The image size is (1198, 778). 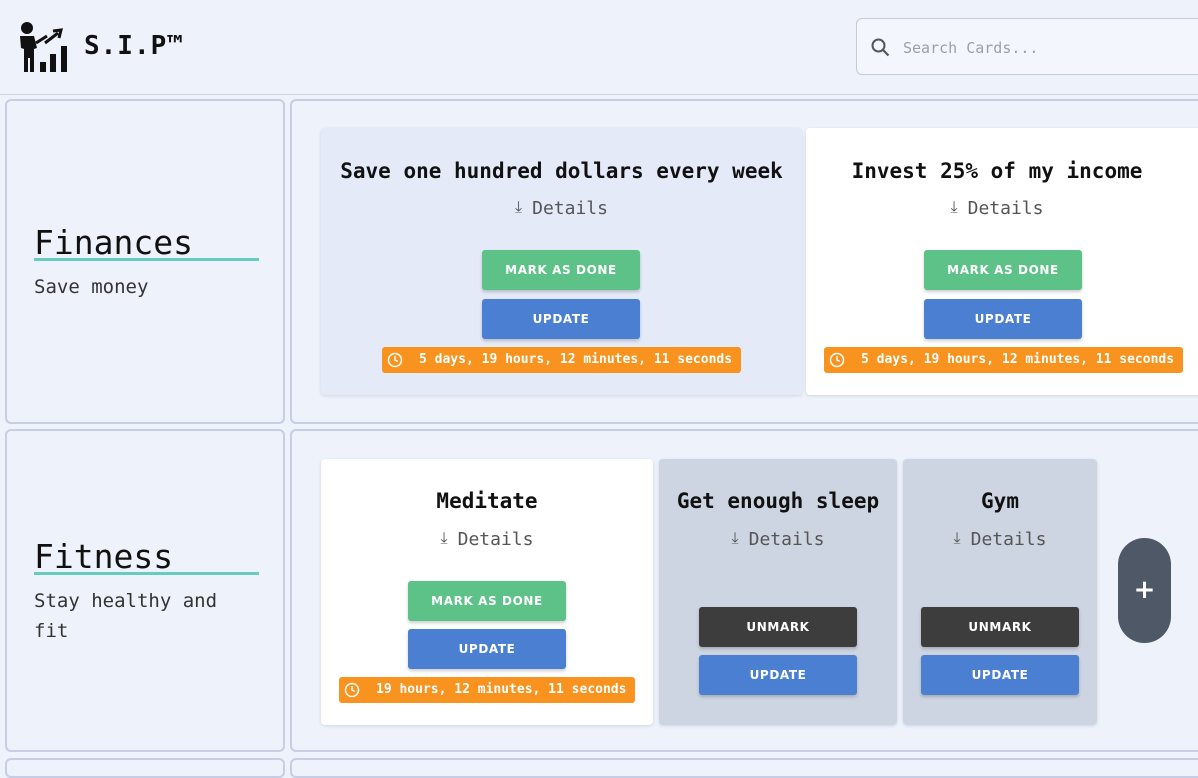 I want to click on app-header: S.I.P™, so click(x=599, y=47).